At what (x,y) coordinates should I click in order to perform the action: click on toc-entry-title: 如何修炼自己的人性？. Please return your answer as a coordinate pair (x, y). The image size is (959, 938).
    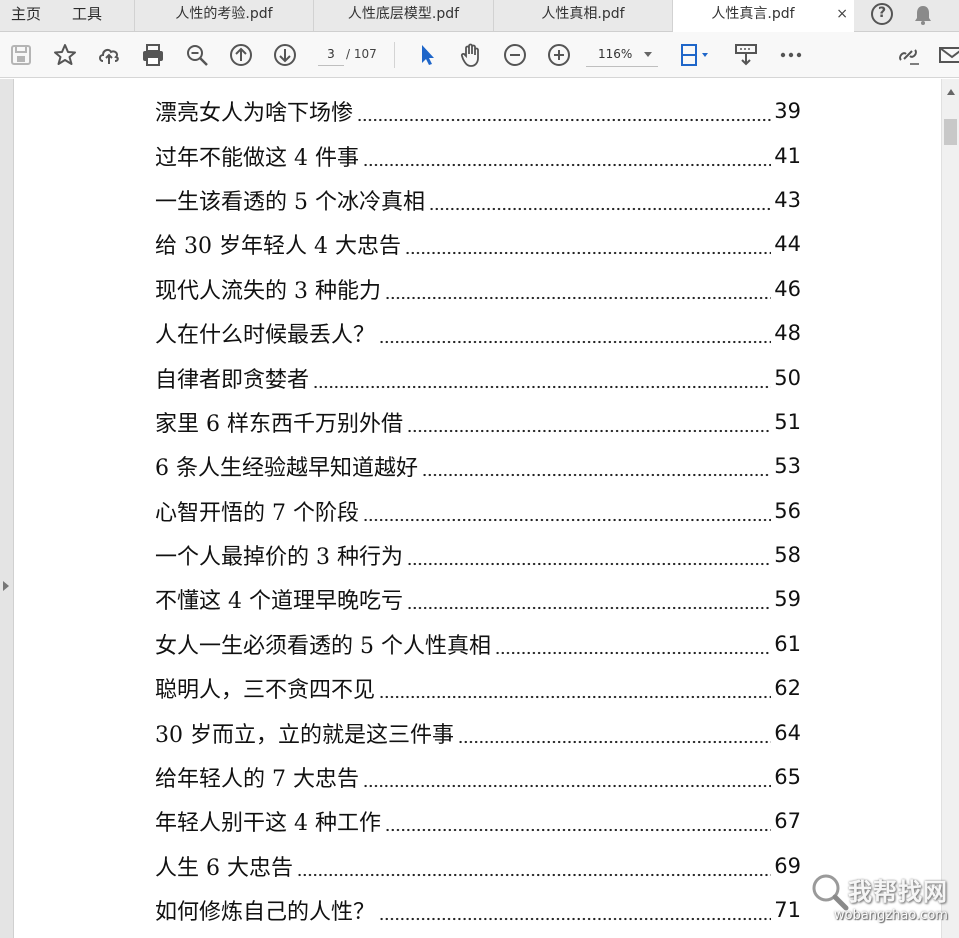
    Looking at the image, I should click on (265, 913).